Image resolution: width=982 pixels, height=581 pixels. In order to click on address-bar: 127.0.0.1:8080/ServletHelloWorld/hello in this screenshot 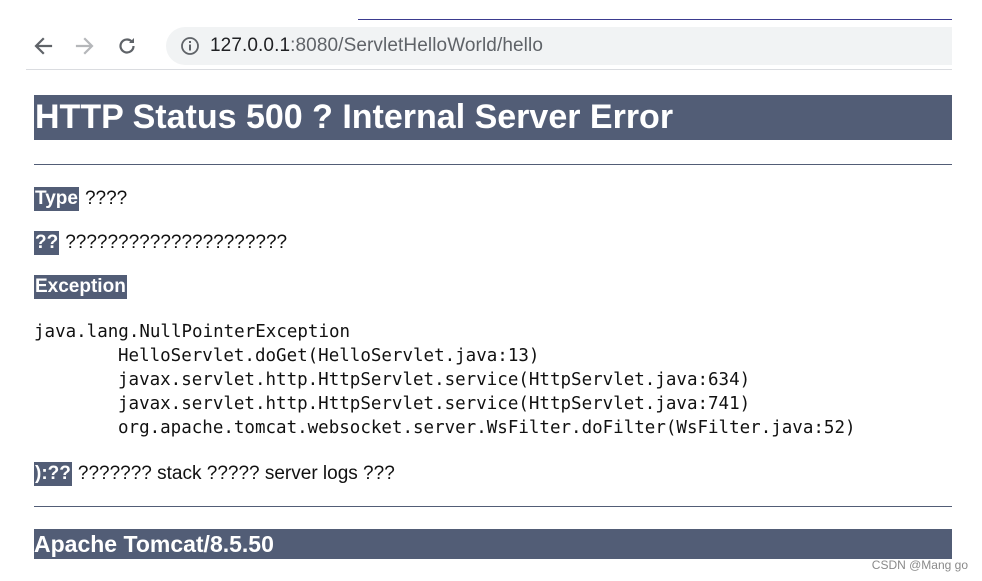, I will do `click(559, 46)`.